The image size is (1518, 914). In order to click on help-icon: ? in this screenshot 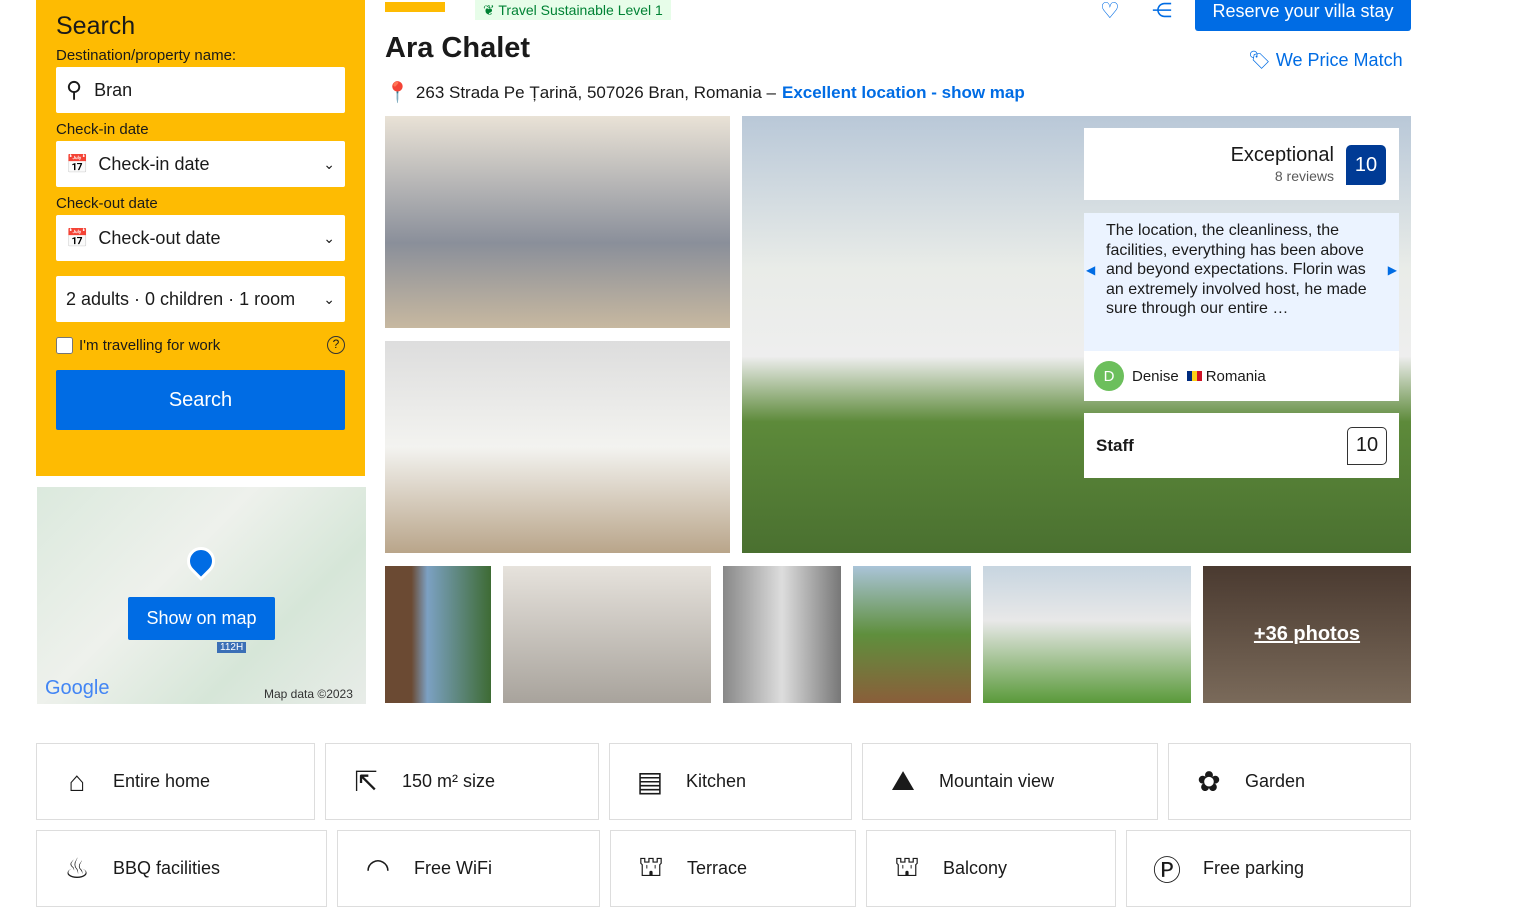, I will do `click(336, 345)`.